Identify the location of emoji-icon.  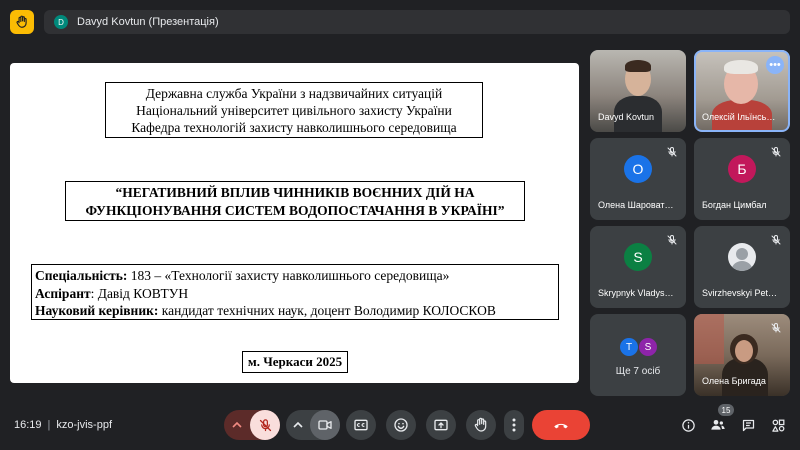
(401, 425).